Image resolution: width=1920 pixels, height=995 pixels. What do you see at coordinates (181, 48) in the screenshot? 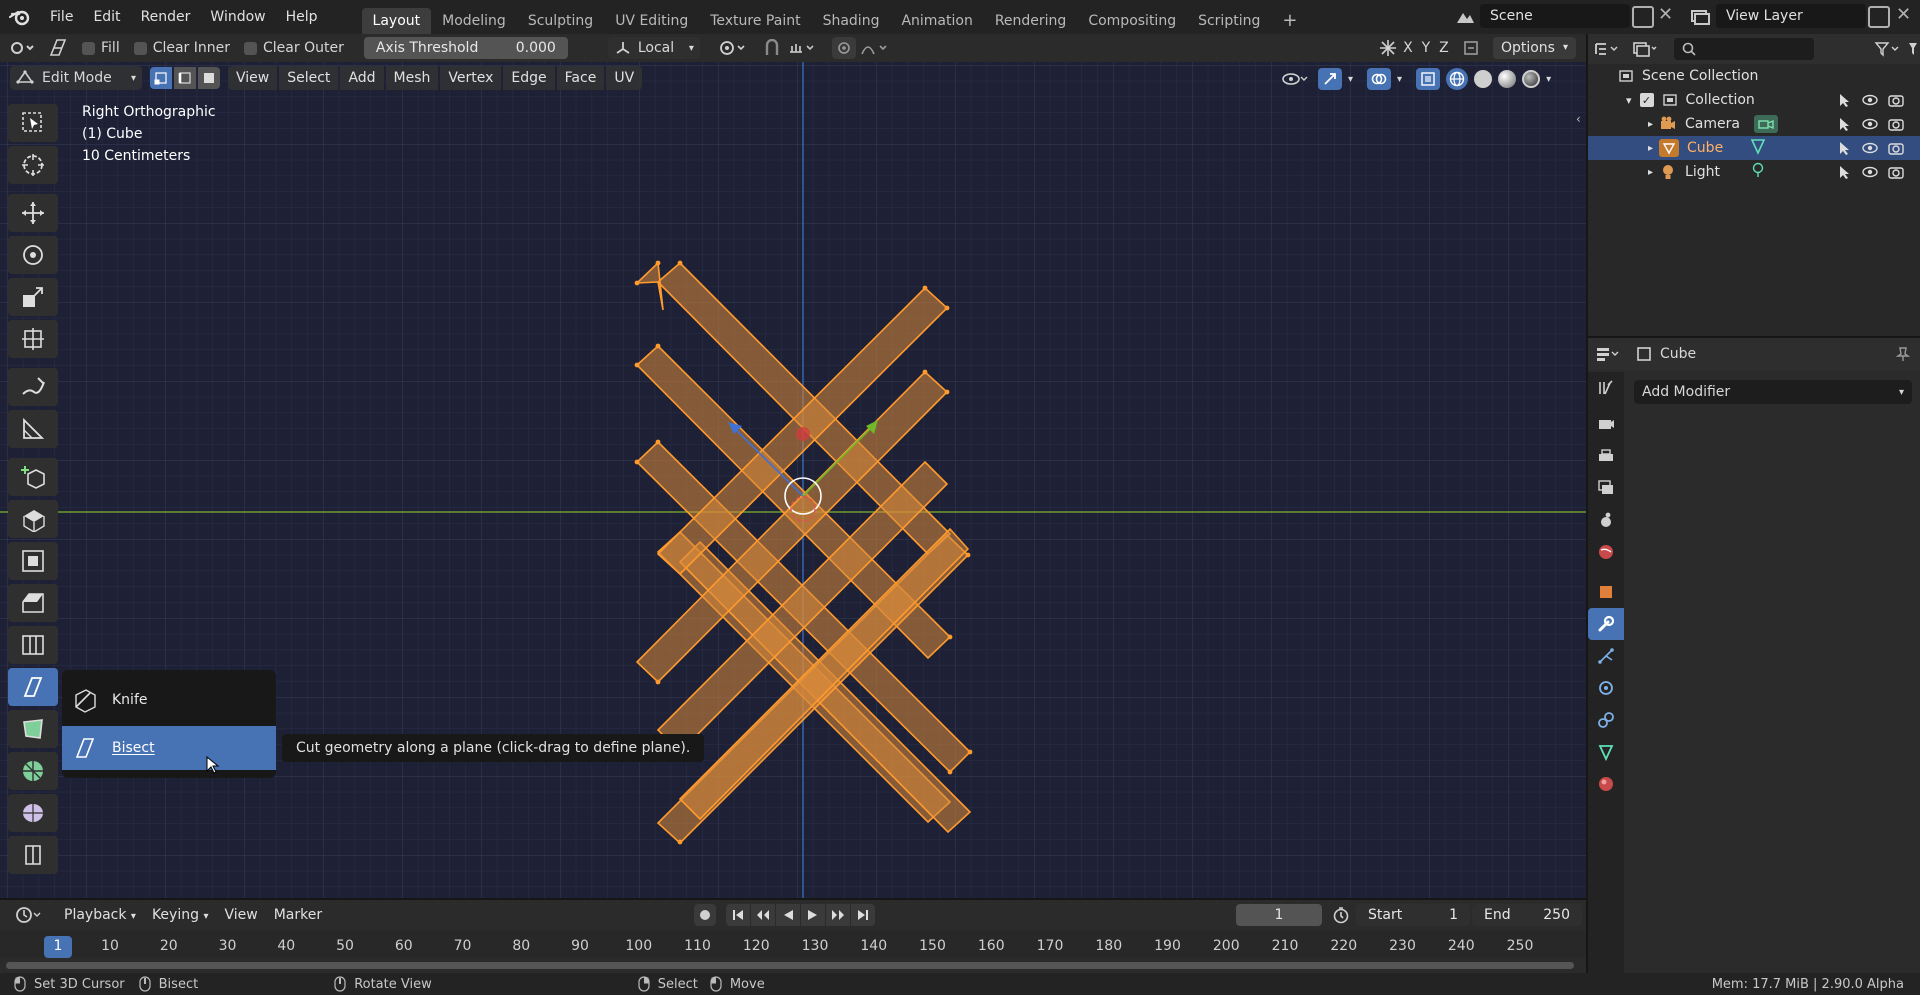
I see `clear-inner-checkbox: Clear Inner` at bounding box center [181, 48].